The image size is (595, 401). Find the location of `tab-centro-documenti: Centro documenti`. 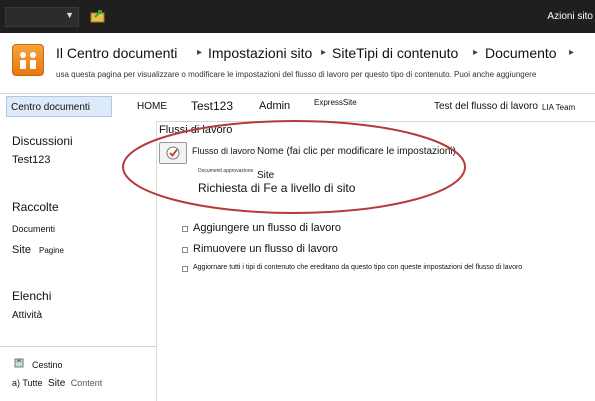

tab-centro-documenti: Centro documenti is located at coordinates (59, 106).